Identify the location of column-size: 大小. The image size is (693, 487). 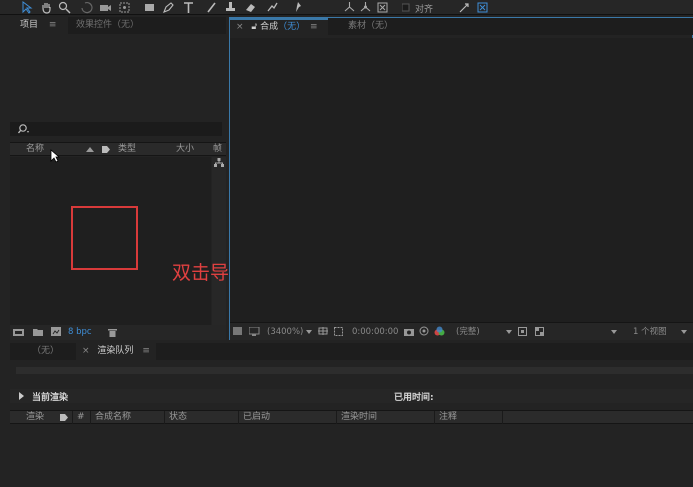
(185, 149).